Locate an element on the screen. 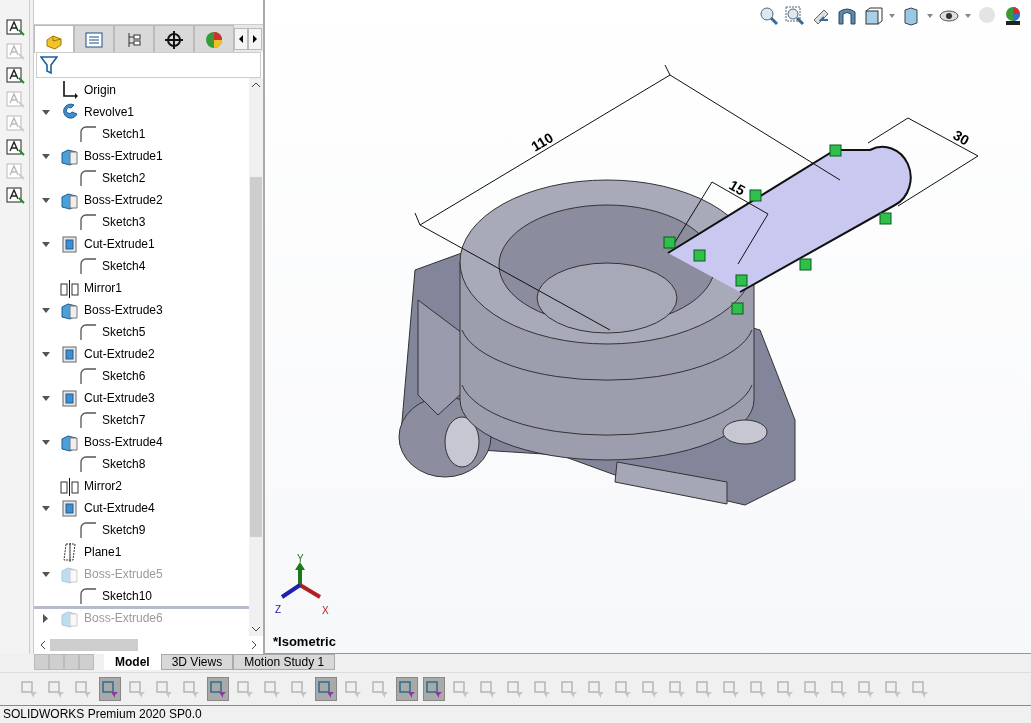  section-view-icon is located at coordinates (847, 16).